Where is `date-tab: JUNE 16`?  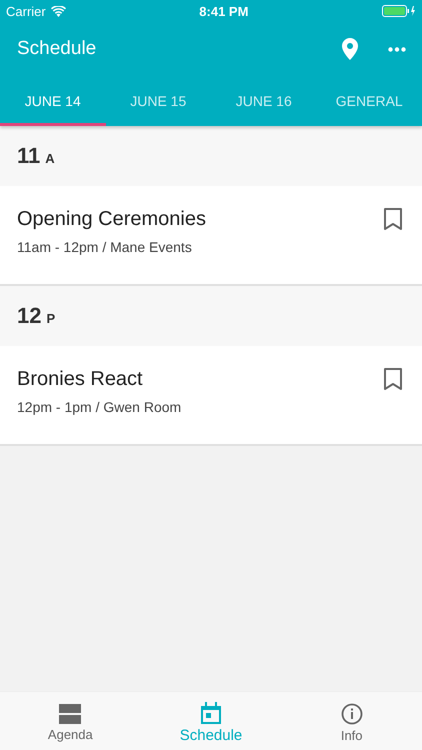
date-tab: JUNE 16 is located at coordinates (263, 101).